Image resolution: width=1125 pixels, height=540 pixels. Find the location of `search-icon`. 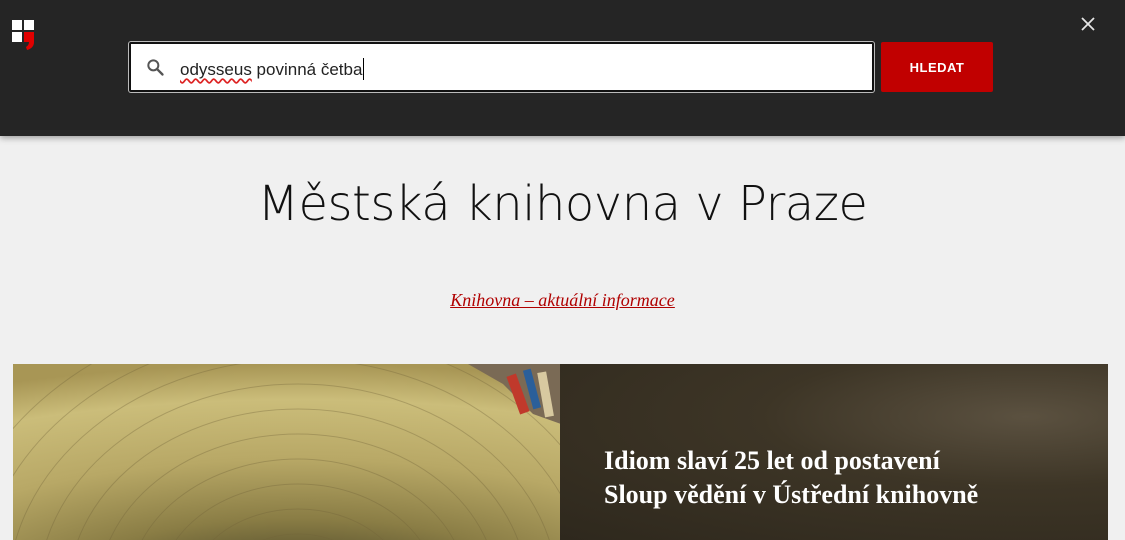

search-icon is located at coordinates (155, 67).